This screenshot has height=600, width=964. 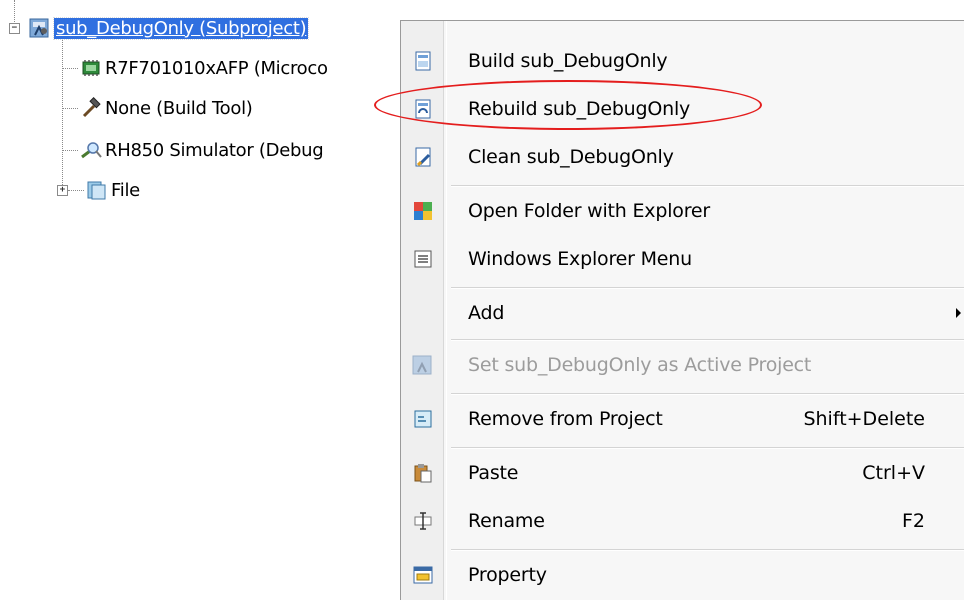 What do you see at coordinates (568, 105) in the screenshot?
I see `highlight-ellipse` at bounding box center [568, 105].